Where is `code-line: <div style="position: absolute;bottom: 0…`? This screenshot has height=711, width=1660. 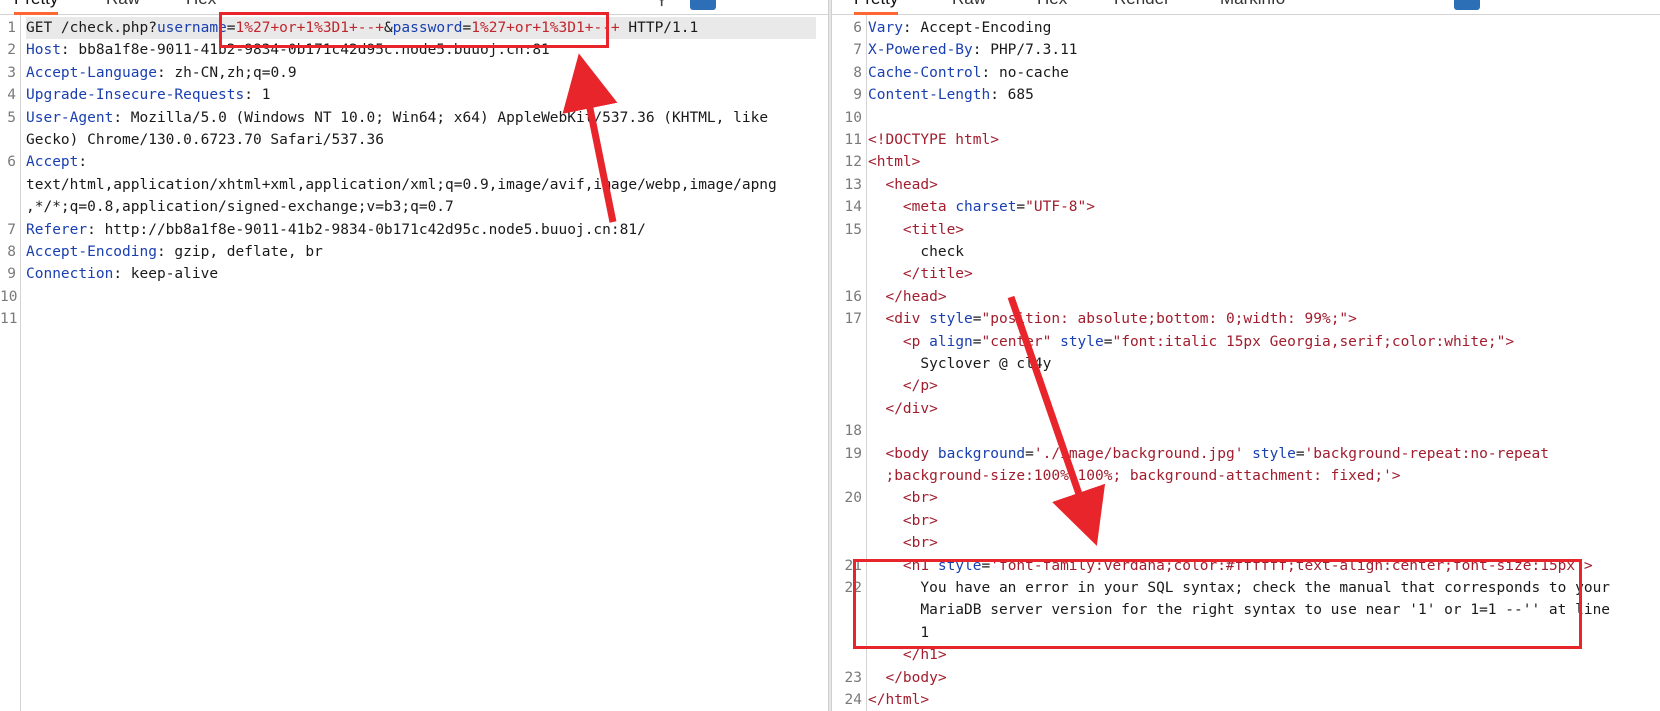
code-line: <div style="position: absolute;bottom: 0… is located at coordinates (1112, 319).